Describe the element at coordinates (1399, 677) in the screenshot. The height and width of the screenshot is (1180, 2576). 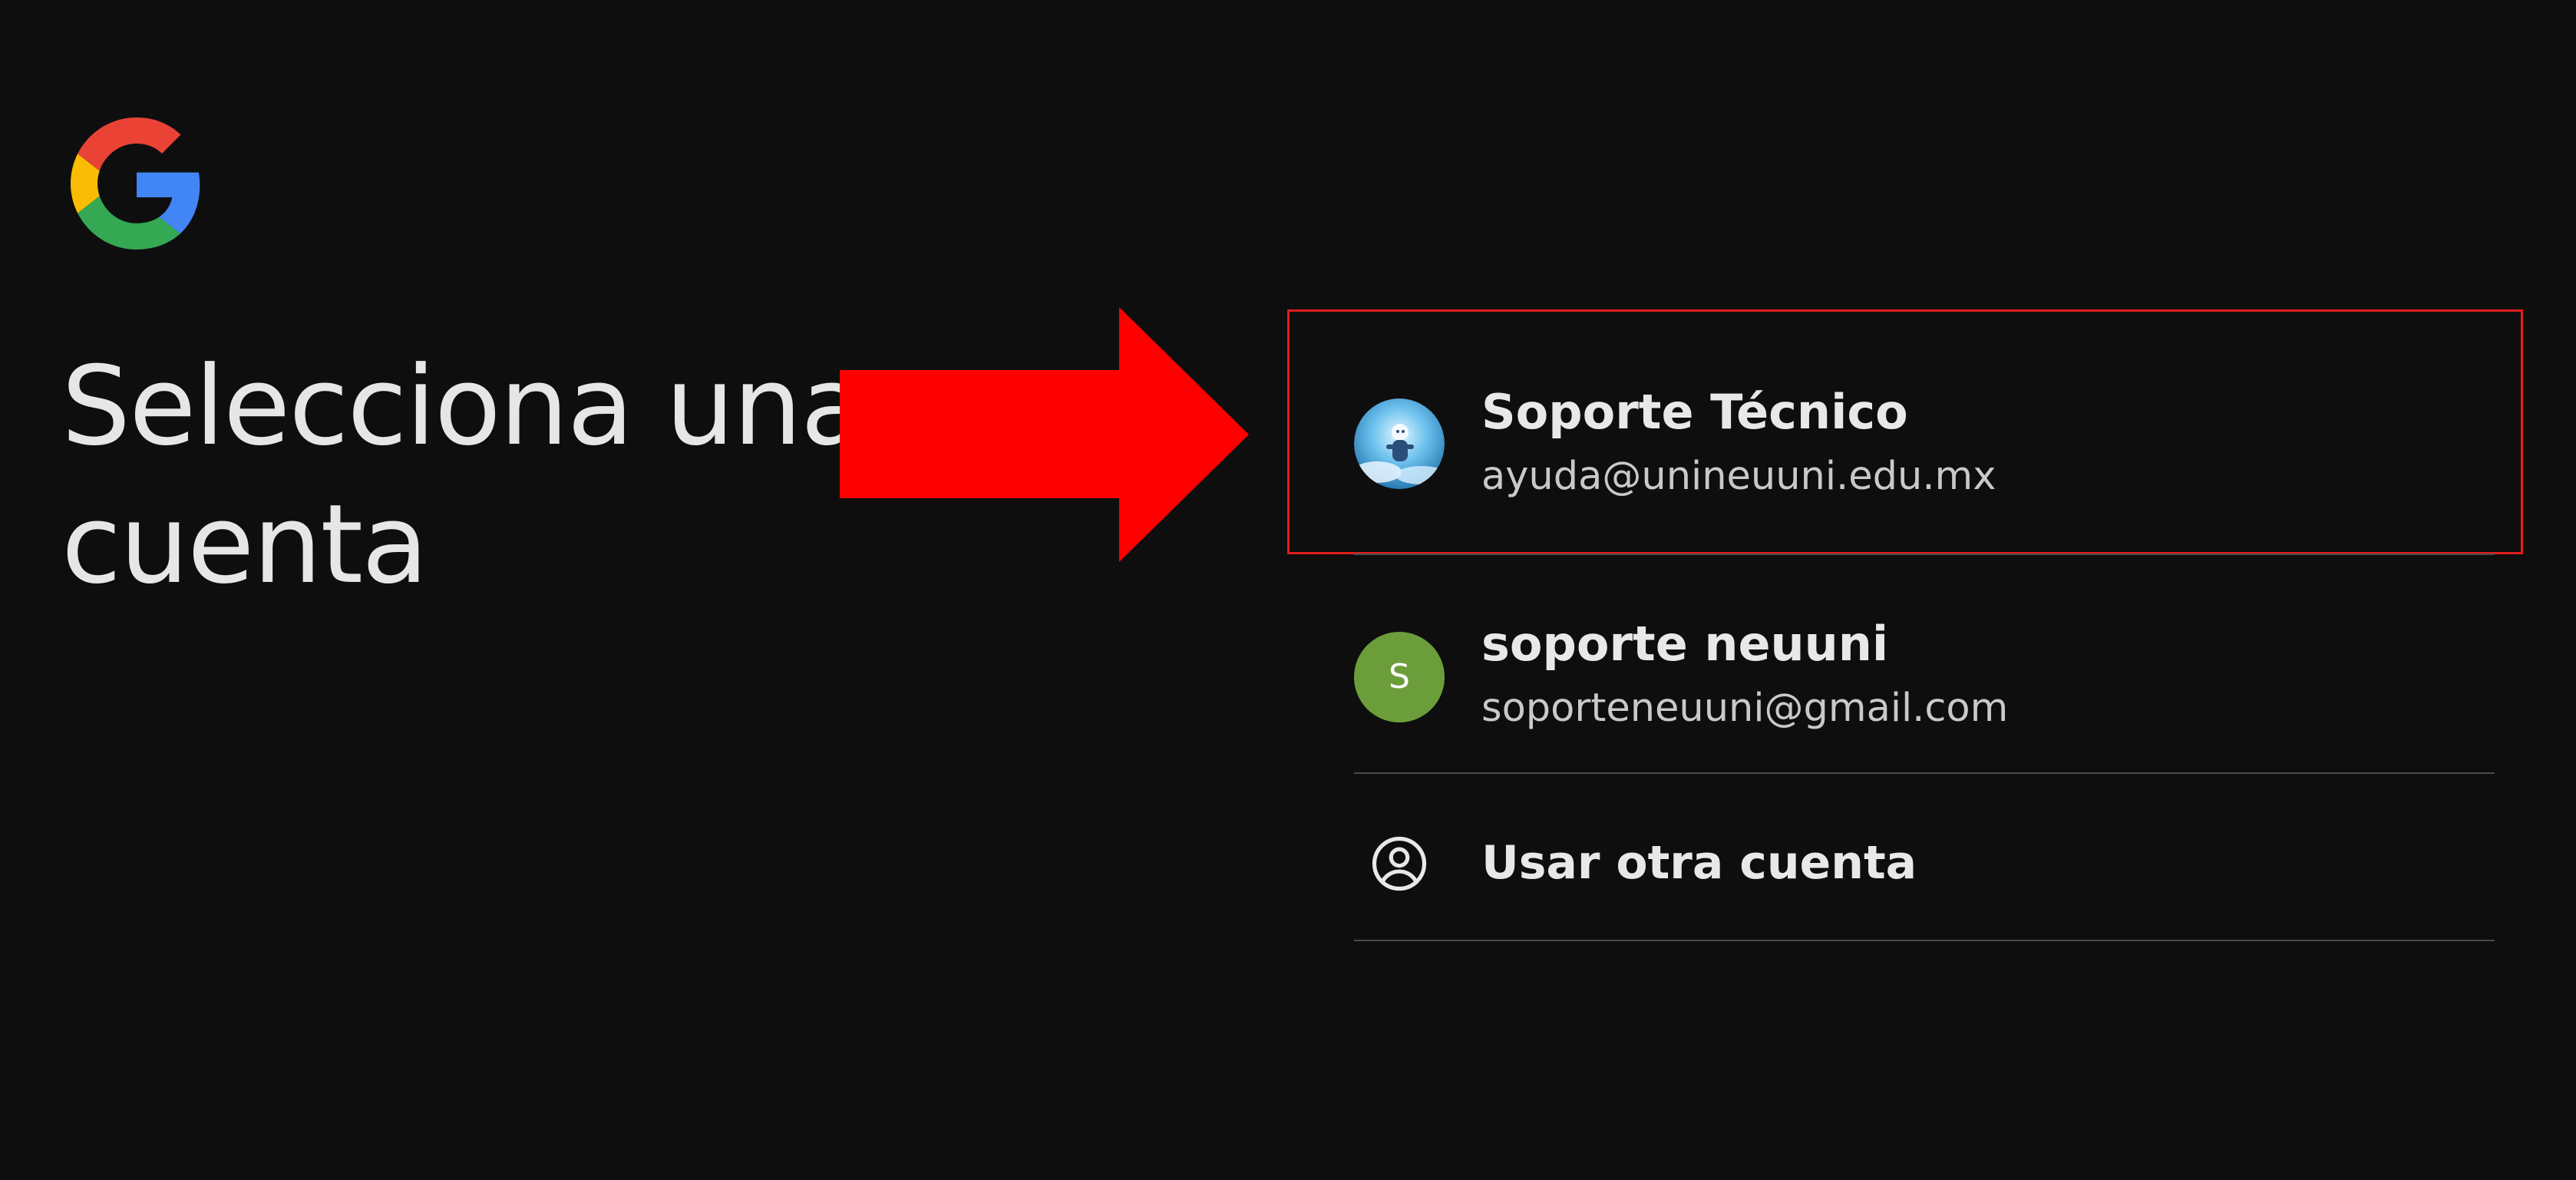
I see `avatar: S` at that location.